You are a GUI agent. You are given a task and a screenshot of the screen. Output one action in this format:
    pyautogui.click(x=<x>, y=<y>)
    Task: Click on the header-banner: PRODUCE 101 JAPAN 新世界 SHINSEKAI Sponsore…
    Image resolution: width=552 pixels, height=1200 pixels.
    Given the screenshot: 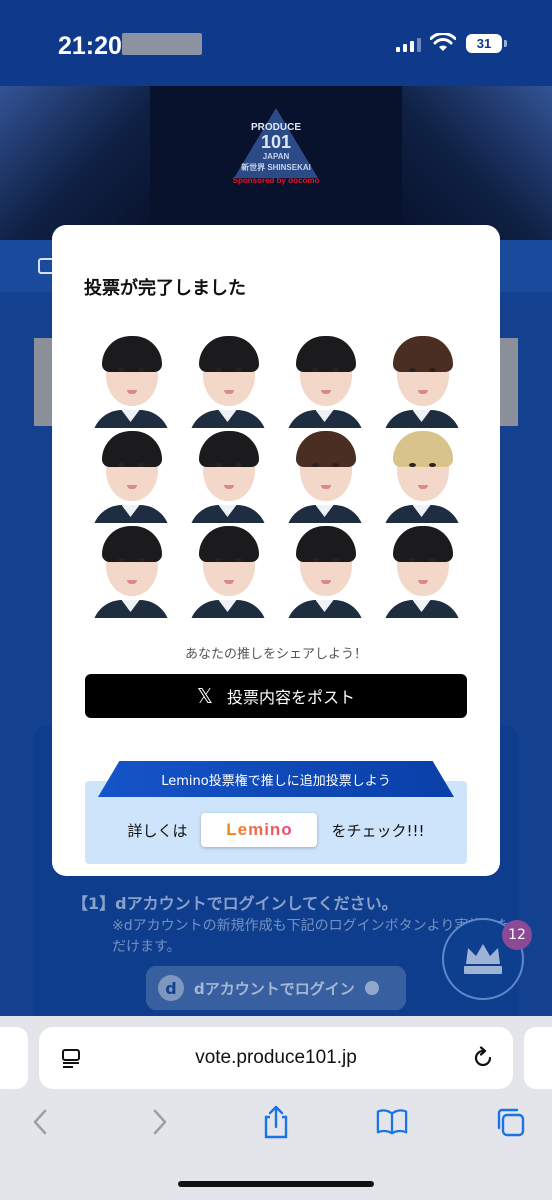 What is the action you would take?
    pyautogui.click(x=276, y=163)
    